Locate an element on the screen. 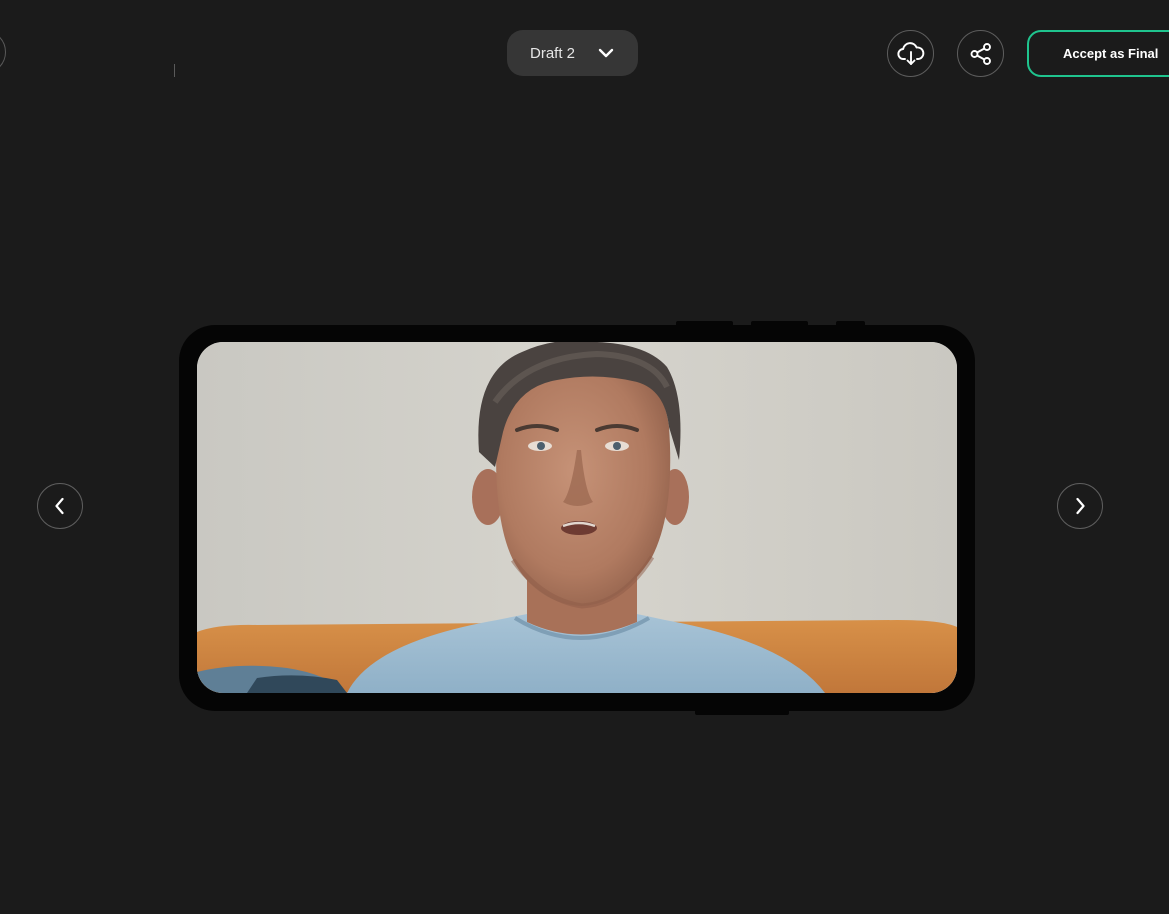  cloud-download-icon is located at coordinates (910, 53).